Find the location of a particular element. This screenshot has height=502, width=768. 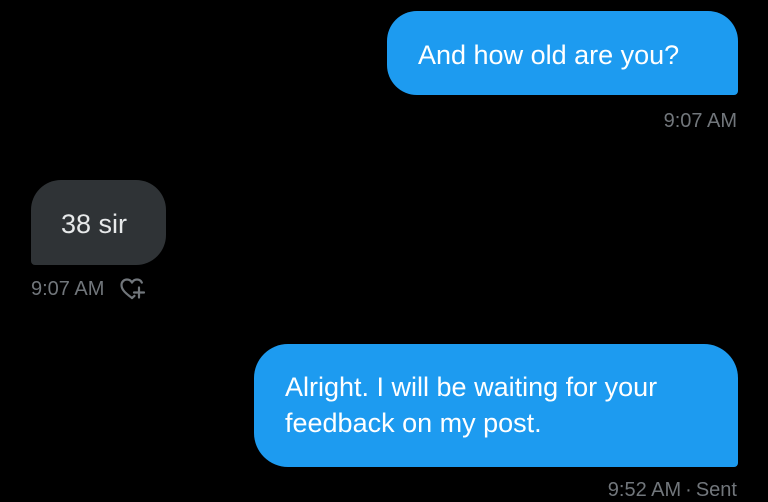

message-timestamp: 9:07 AM is located at coordinates (700, 121).